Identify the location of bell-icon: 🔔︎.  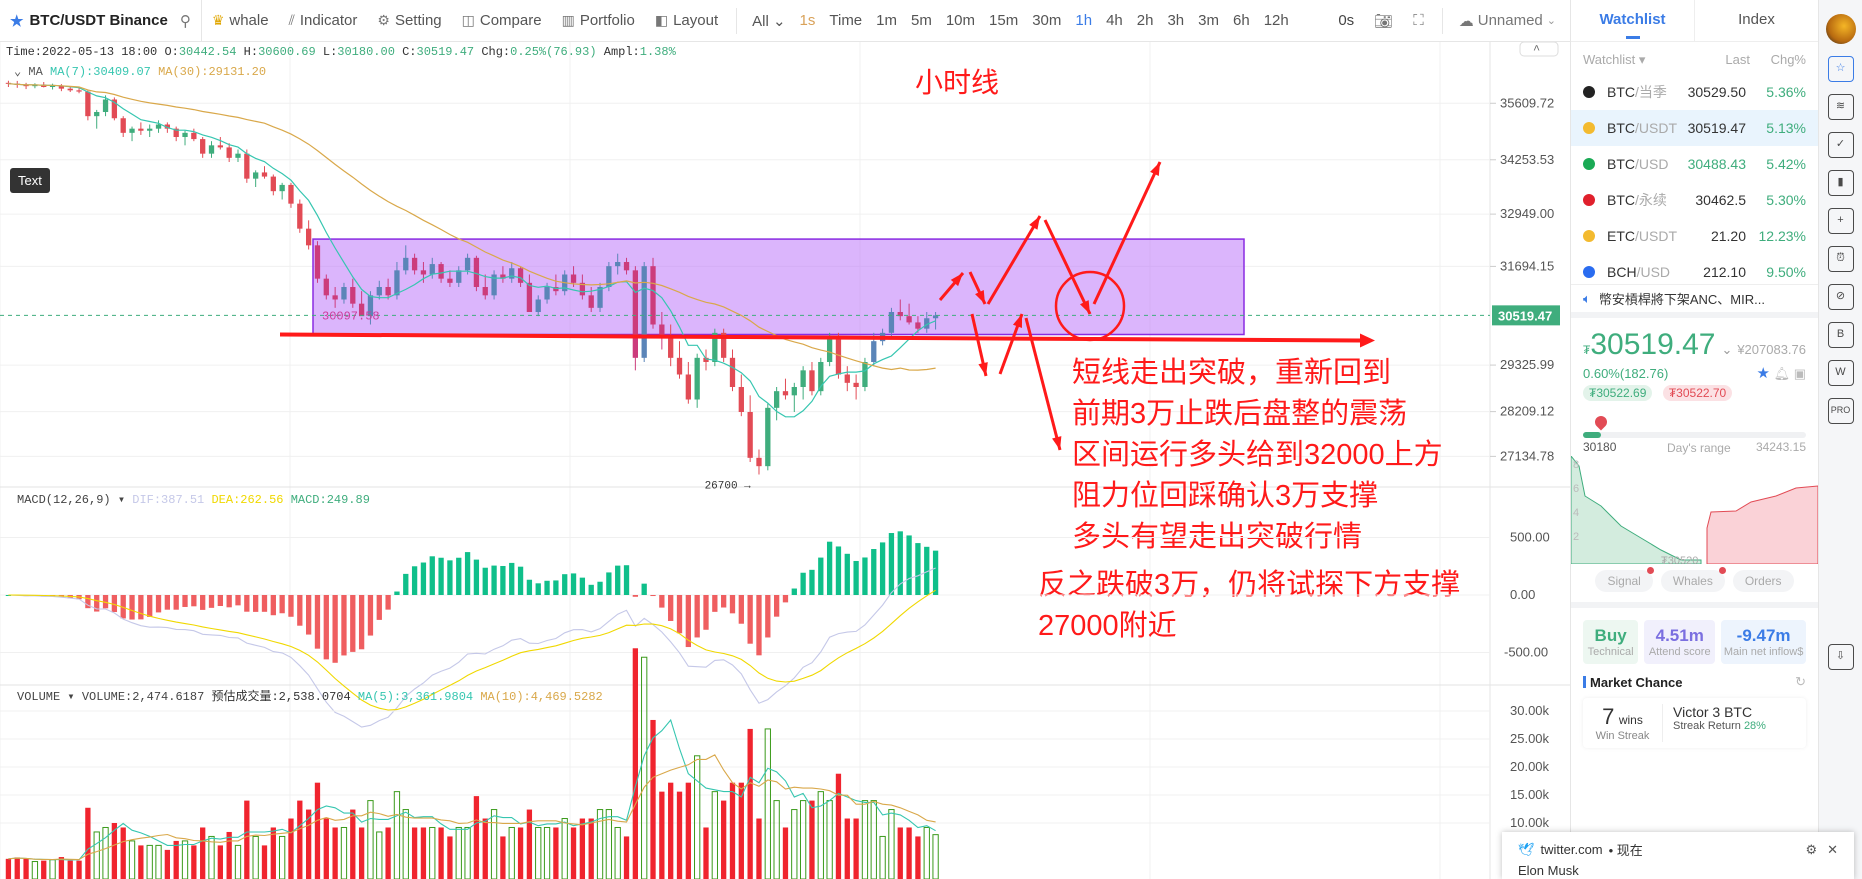
(1782, 373).